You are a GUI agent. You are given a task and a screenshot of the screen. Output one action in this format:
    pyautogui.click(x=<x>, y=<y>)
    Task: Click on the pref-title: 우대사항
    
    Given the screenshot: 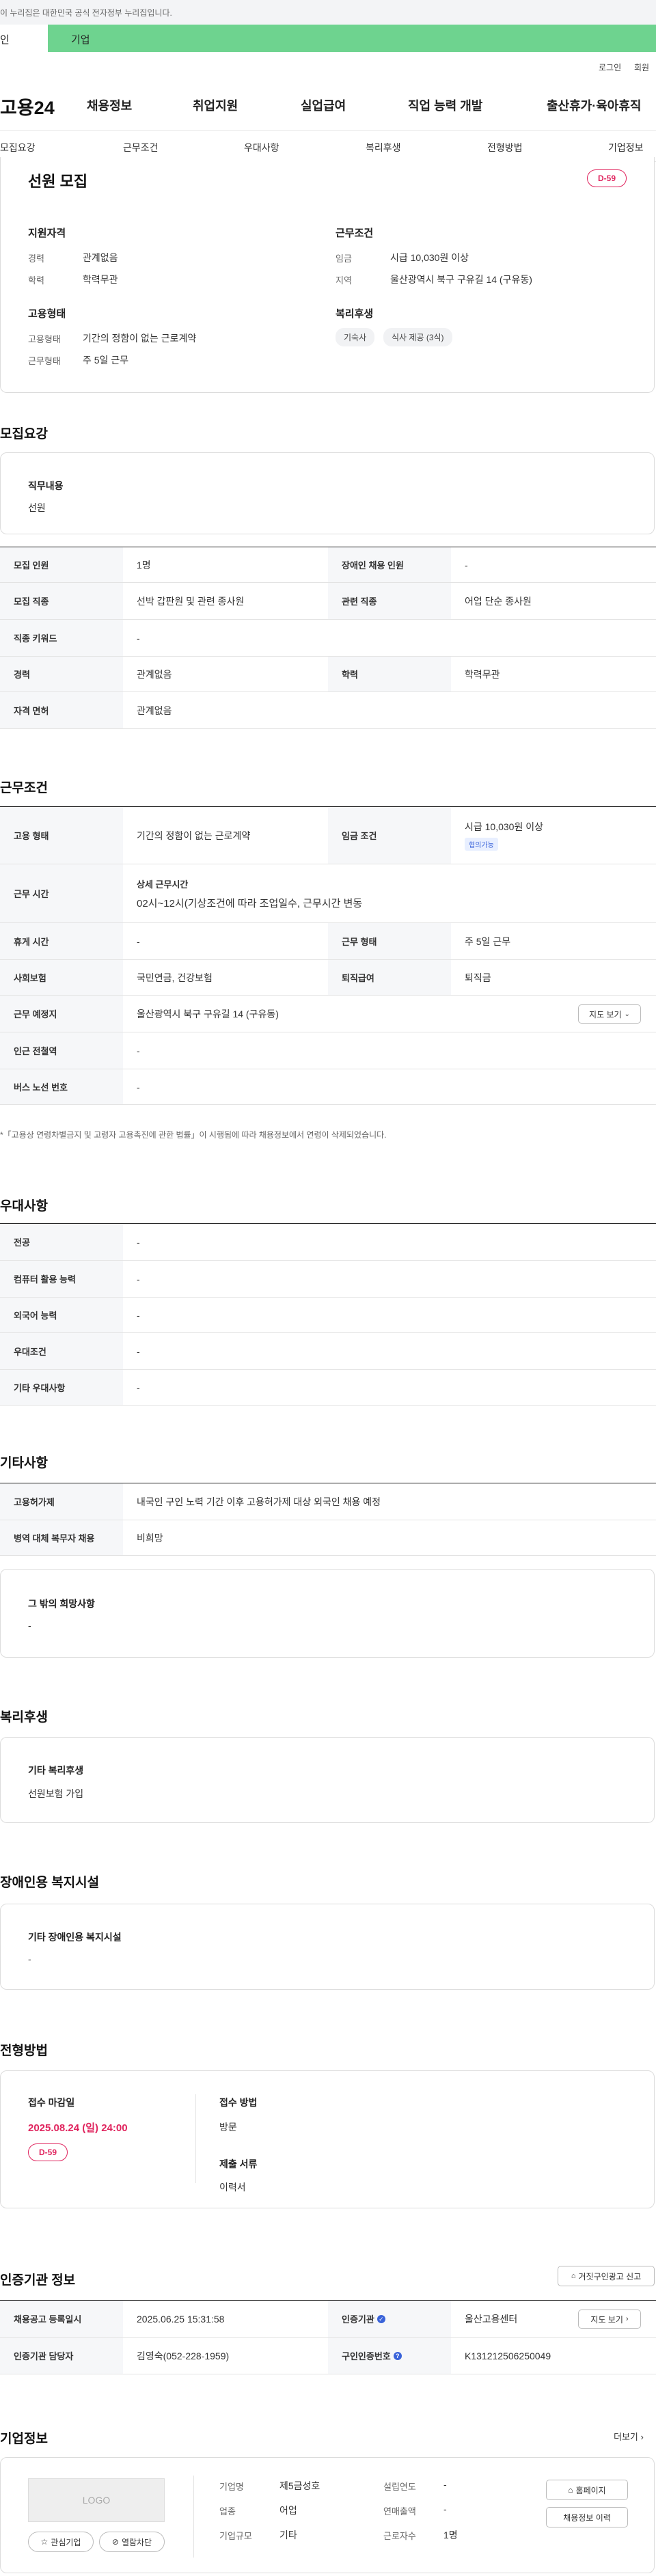 What is the action you would take?
    pyautogui.click(x=24, y=1206)
    